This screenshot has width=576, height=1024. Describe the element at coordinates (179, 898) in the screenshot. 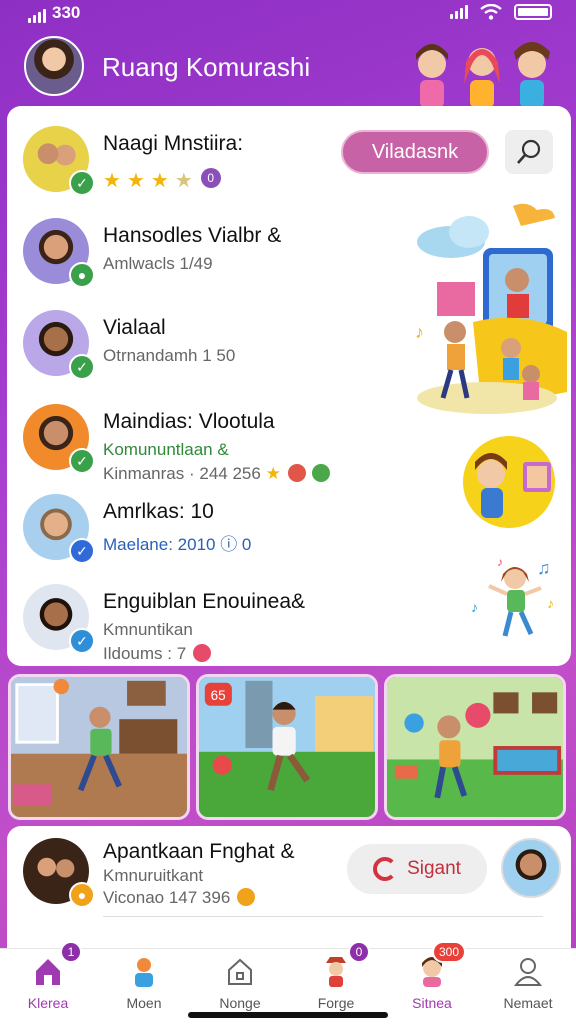

I see `featured-meta-2: Viconao 147 396` at that location.